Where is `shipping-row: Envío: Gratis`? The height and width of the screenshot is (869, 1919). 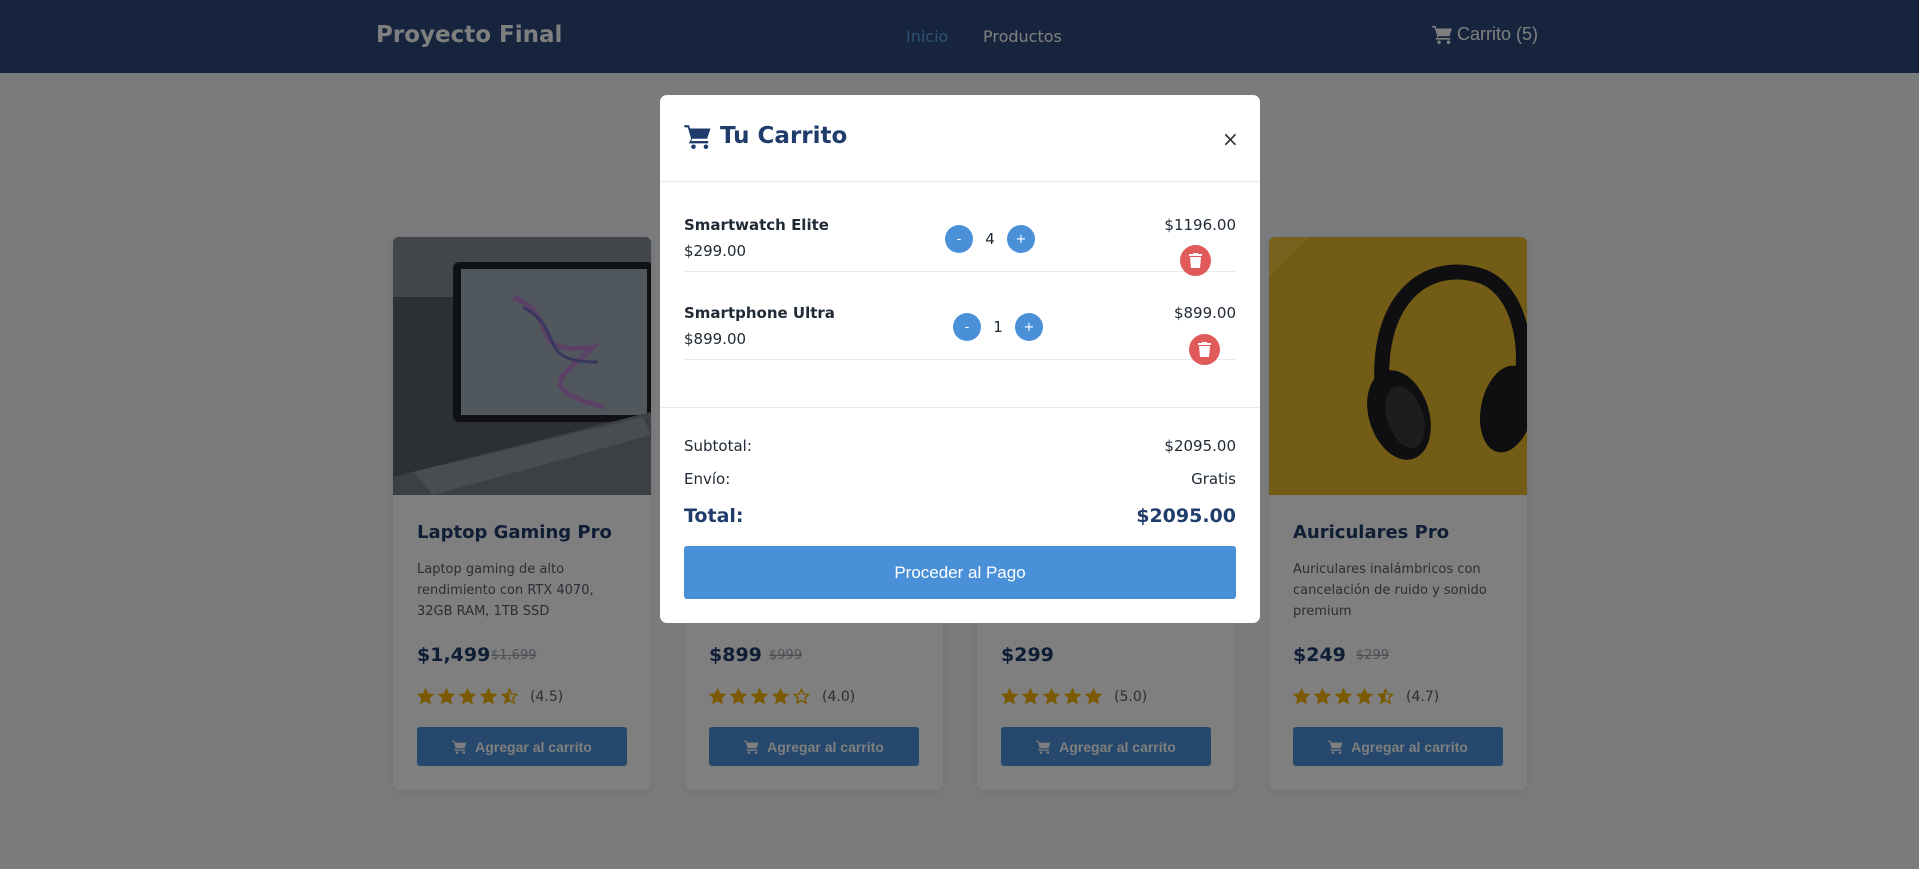
shipping-row: Envío: Gratis is located at coordinates (960, 479).